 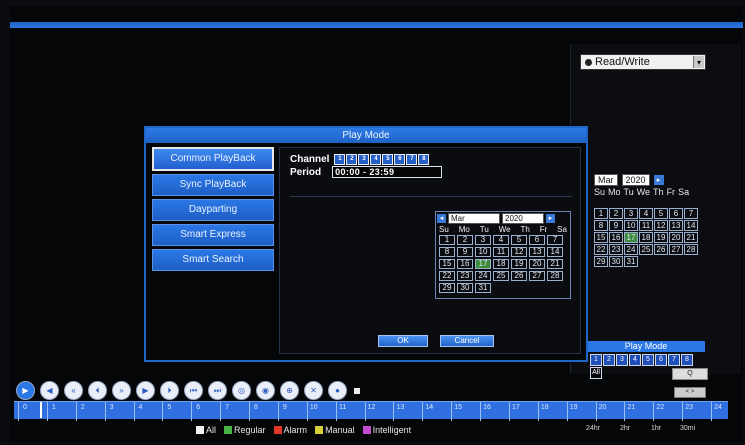 I want to click on side-channel-6: 6, so click(x=661, y=360).